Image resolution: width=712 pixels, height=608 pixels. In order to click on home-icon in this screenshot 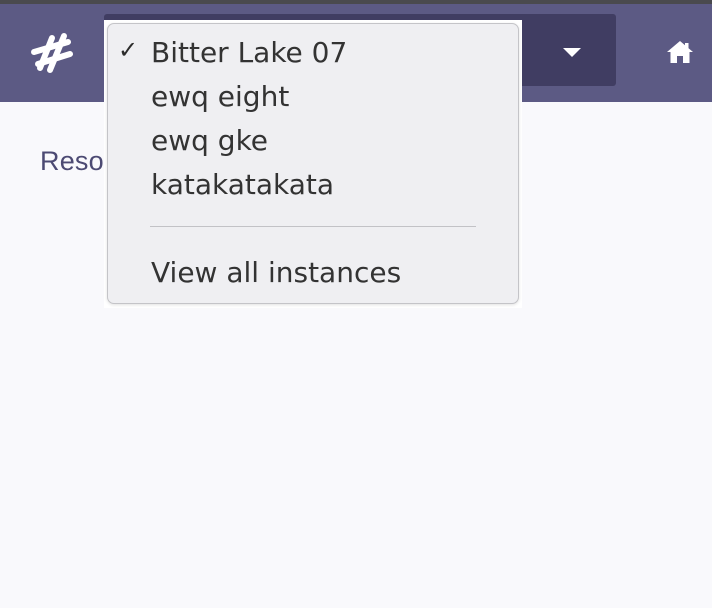, I will do `click(680, 52)`.